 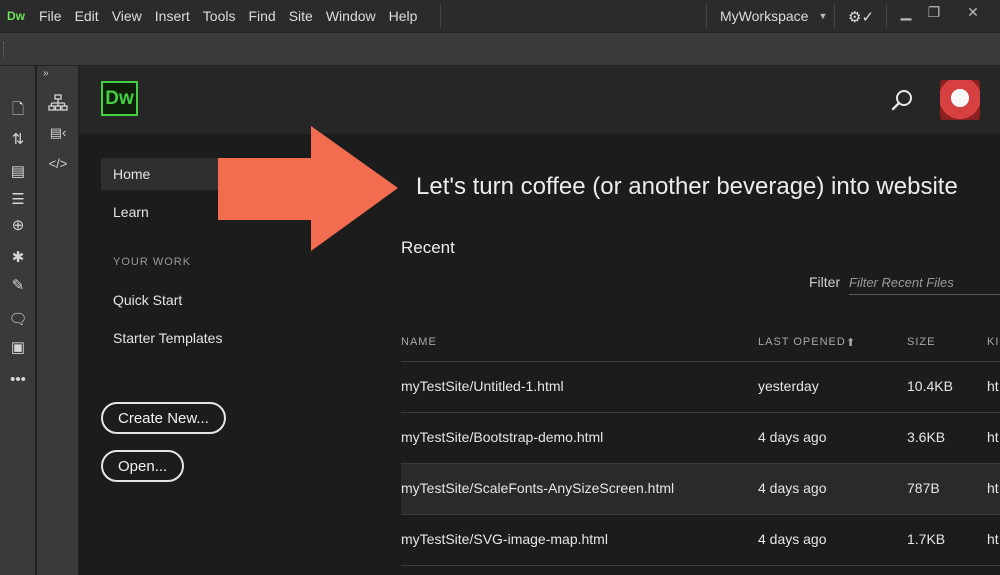 I want to click on nav-quick-start: Quick Start, so click(x=166, y=300).